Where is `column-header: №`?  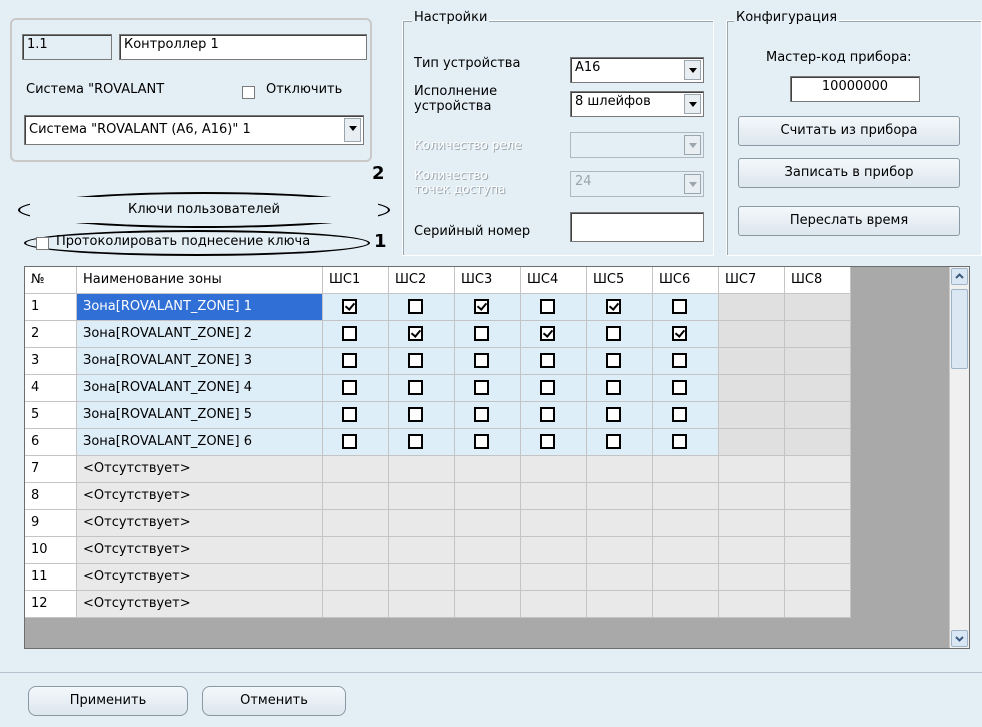
column-header: № is located at coordinates (51, 280).